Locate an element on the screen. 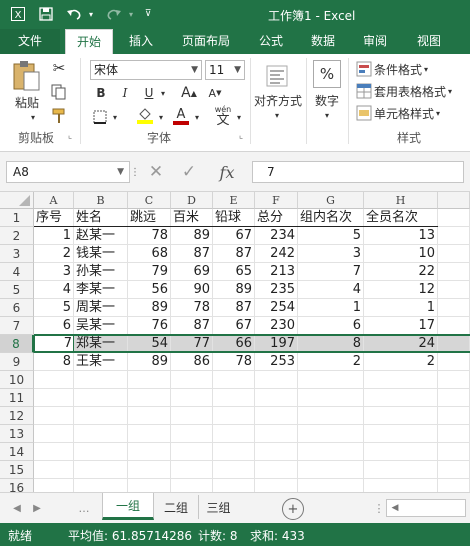 The width and height of the screenshot is (470, 546). header-cell: 铅球 is located at coordinates (234, 218).